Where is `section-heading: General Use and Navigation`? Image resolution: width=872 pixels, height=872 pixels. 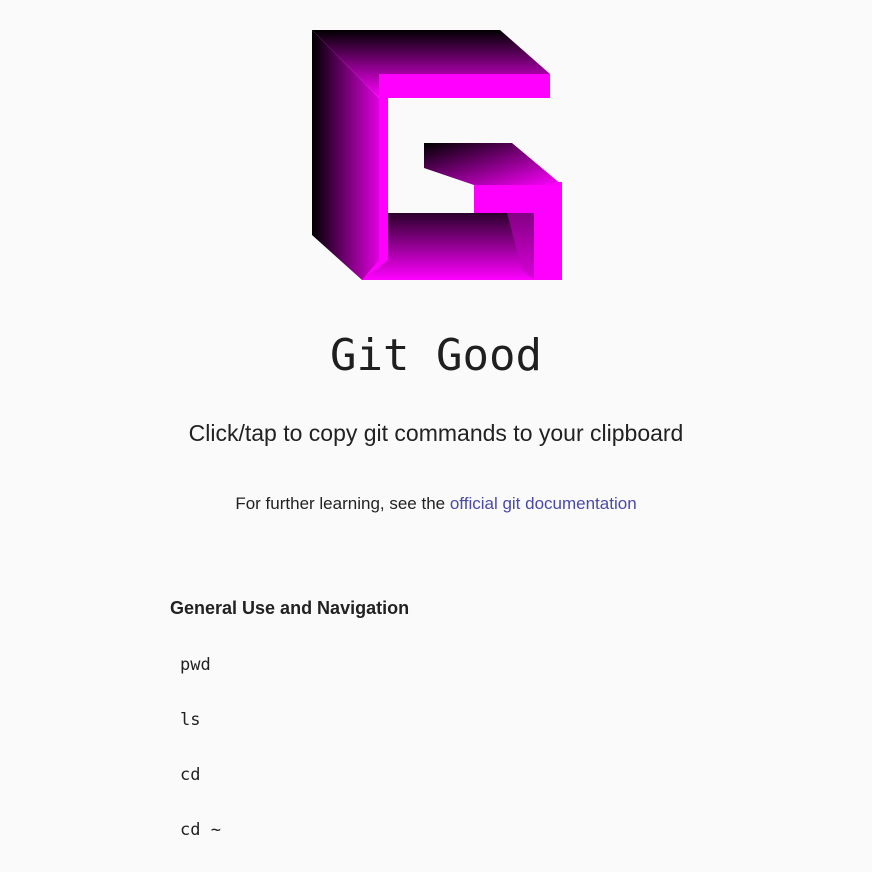 section-heading: General Use and Navigation is located at coordinates (290, 608).